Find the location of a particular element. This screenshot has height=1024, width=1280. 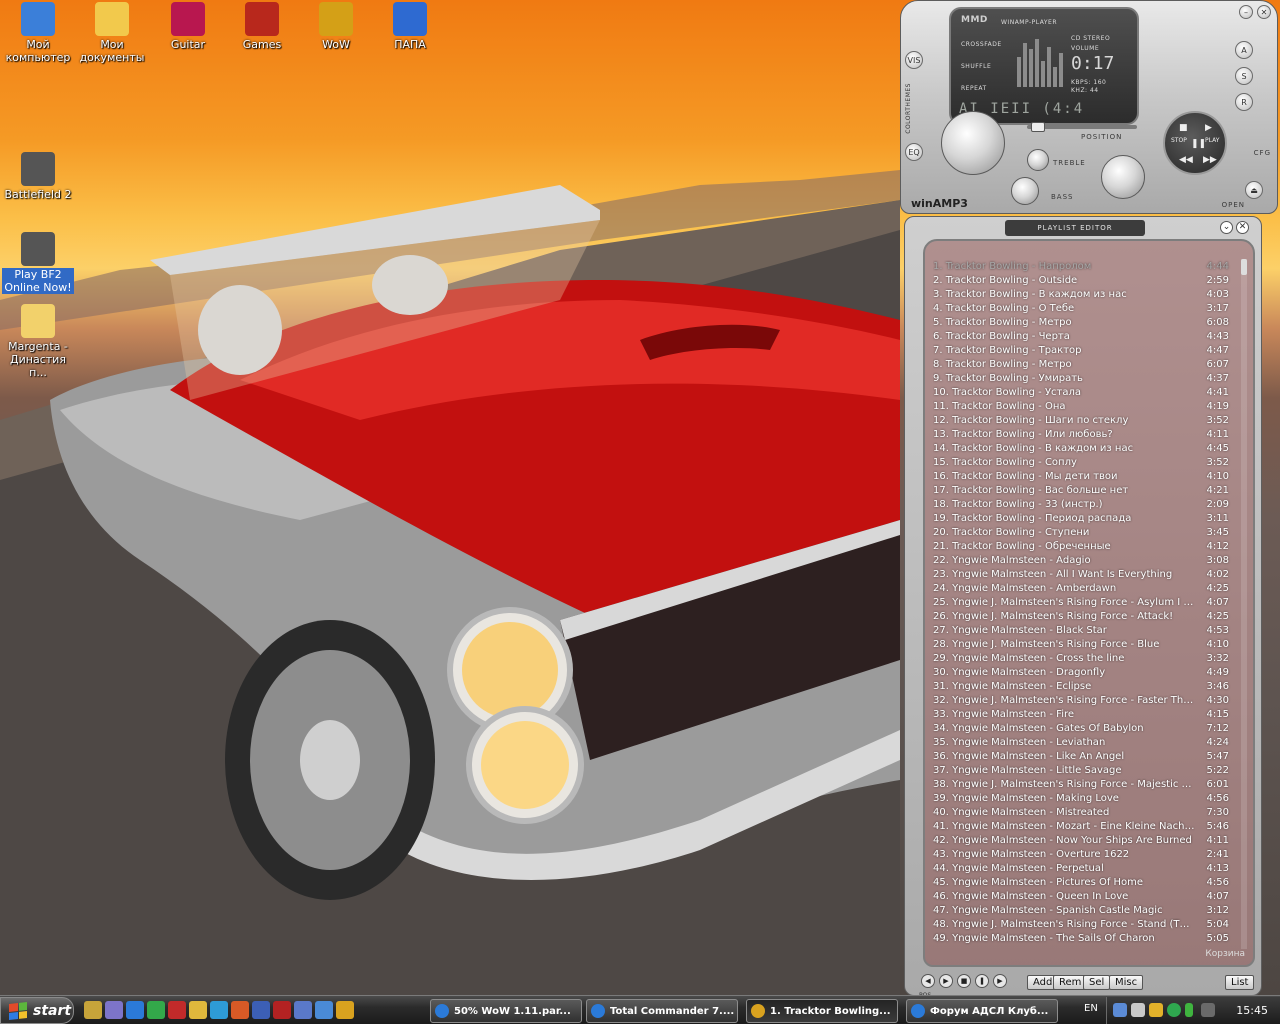

volume-knob is located at coordinates (1123, 177).